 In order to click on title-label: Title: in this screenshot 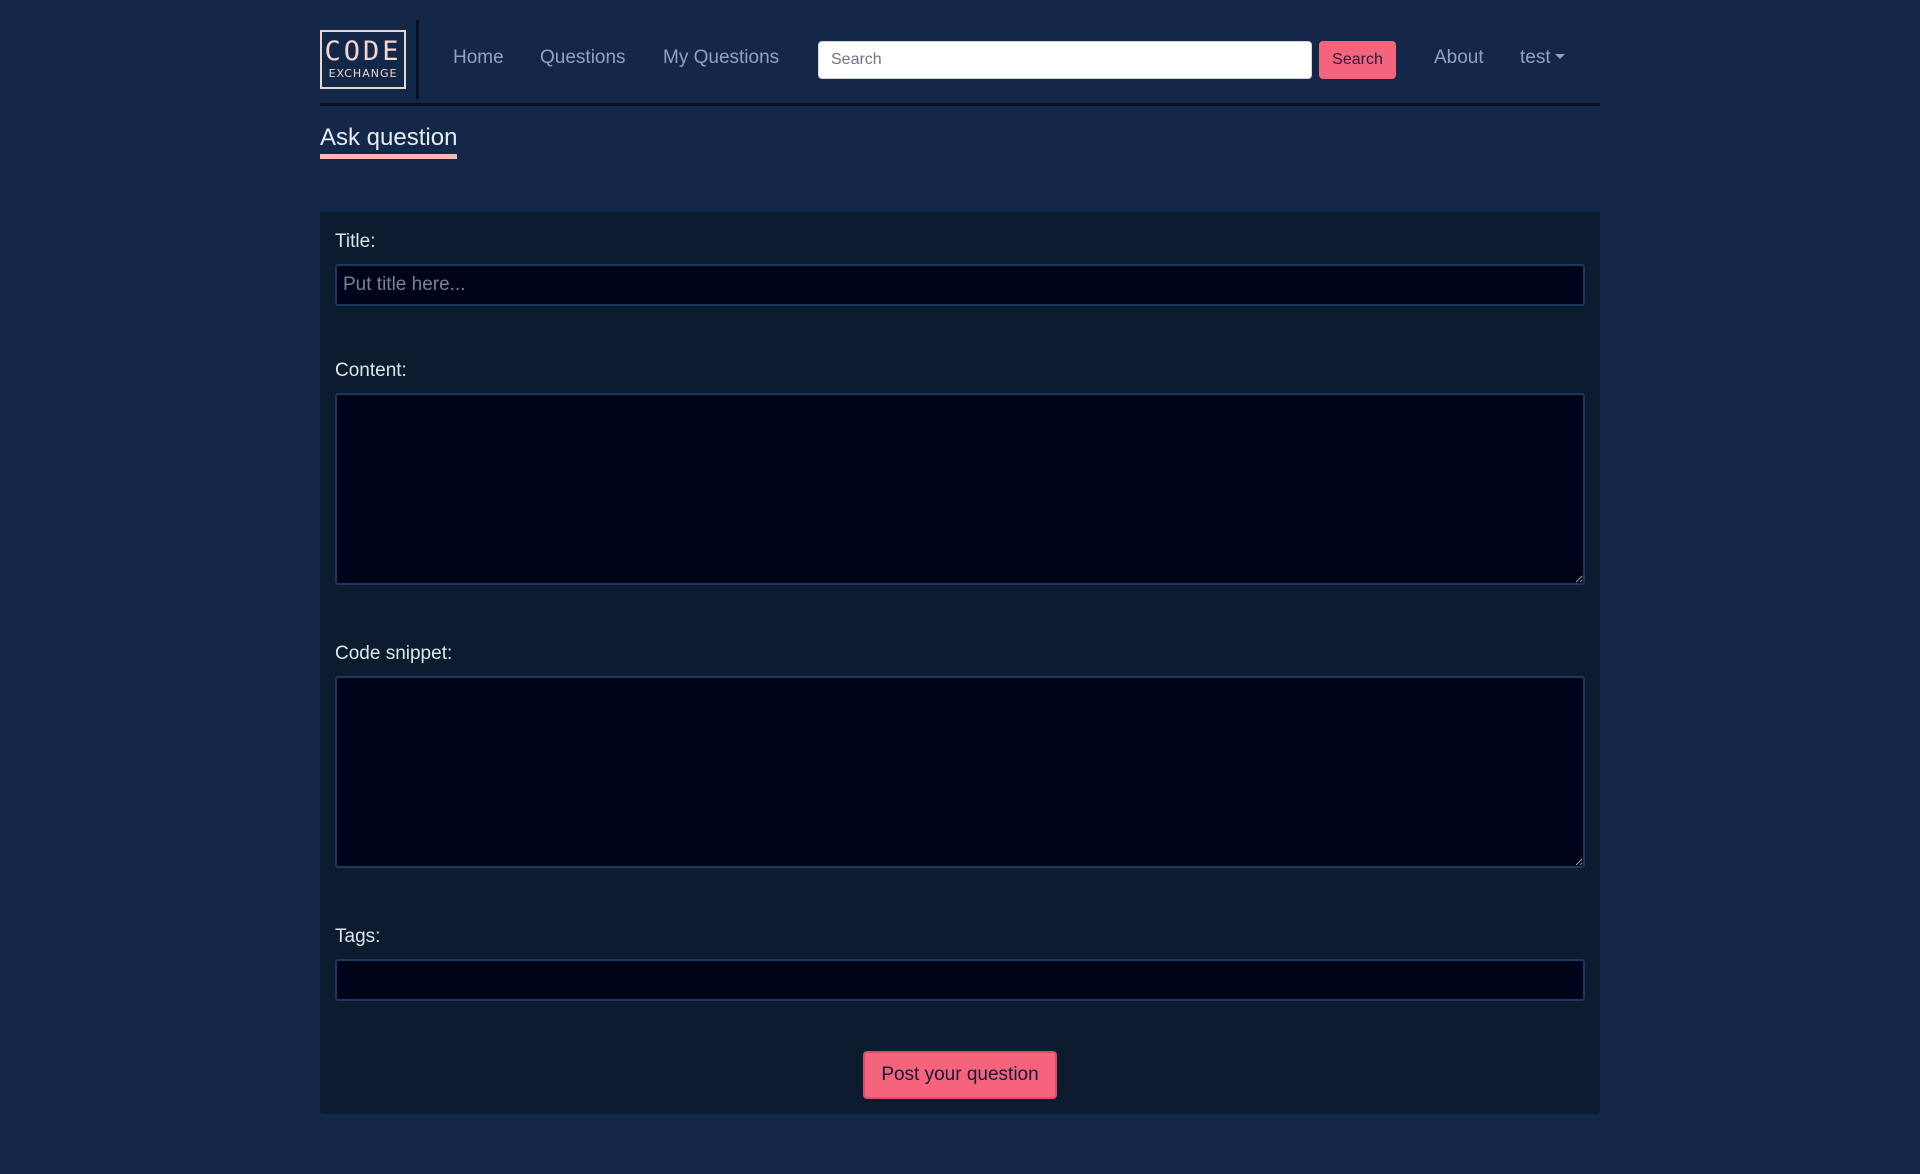, I will do `click(355, 241)`.